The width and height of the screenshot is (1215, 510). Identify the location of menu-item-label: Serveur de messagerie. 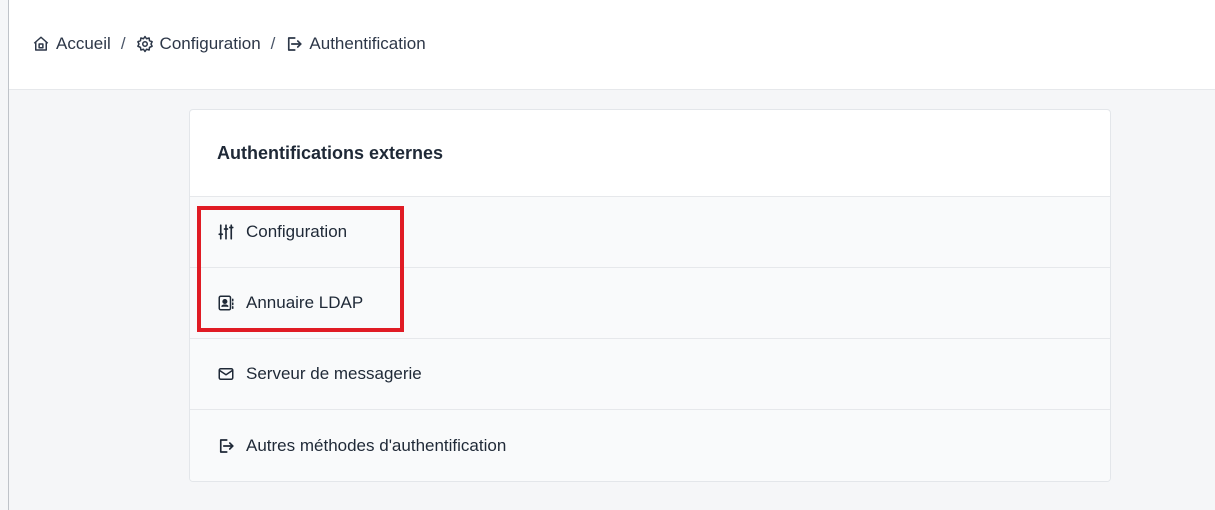
(334, 373).